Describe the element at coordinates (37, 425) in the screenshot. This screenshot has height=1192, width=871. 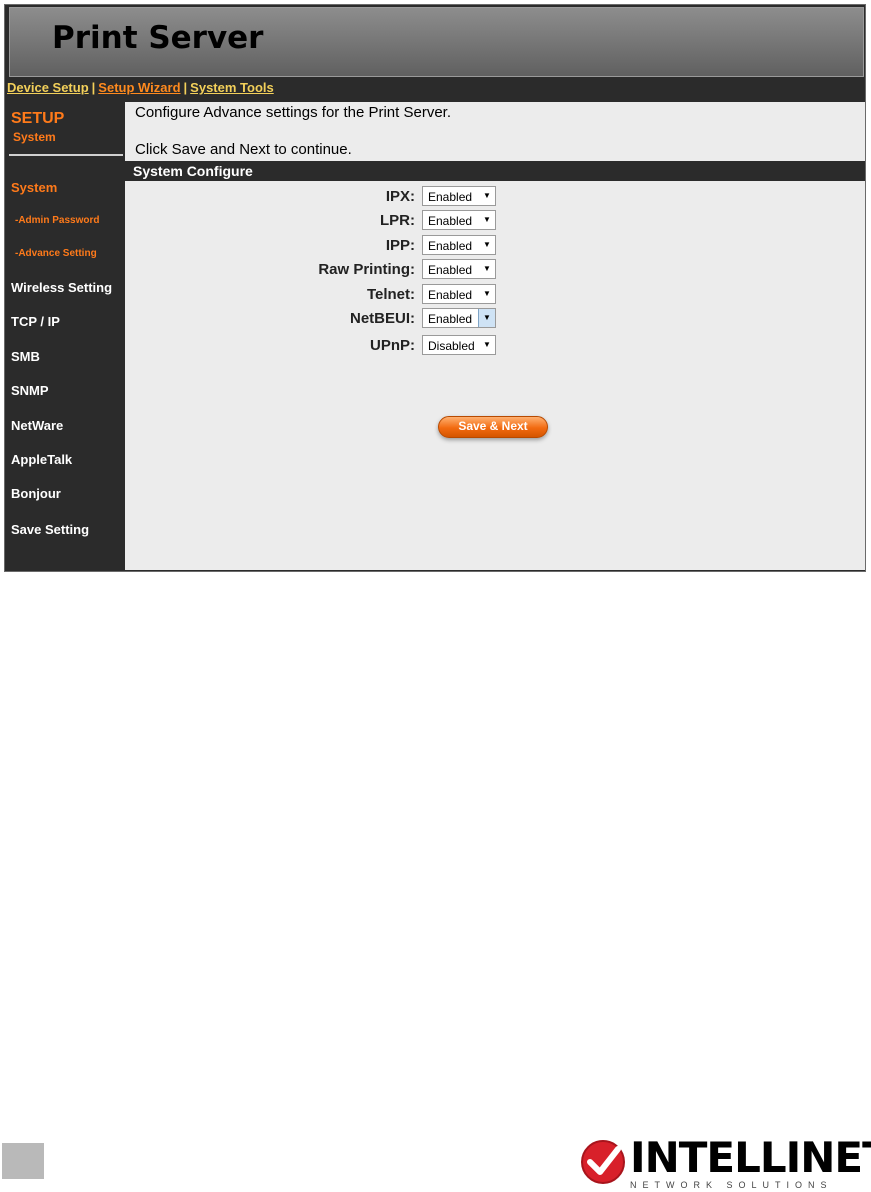
I see `sidebar-item-netware: NetWare` at that location.